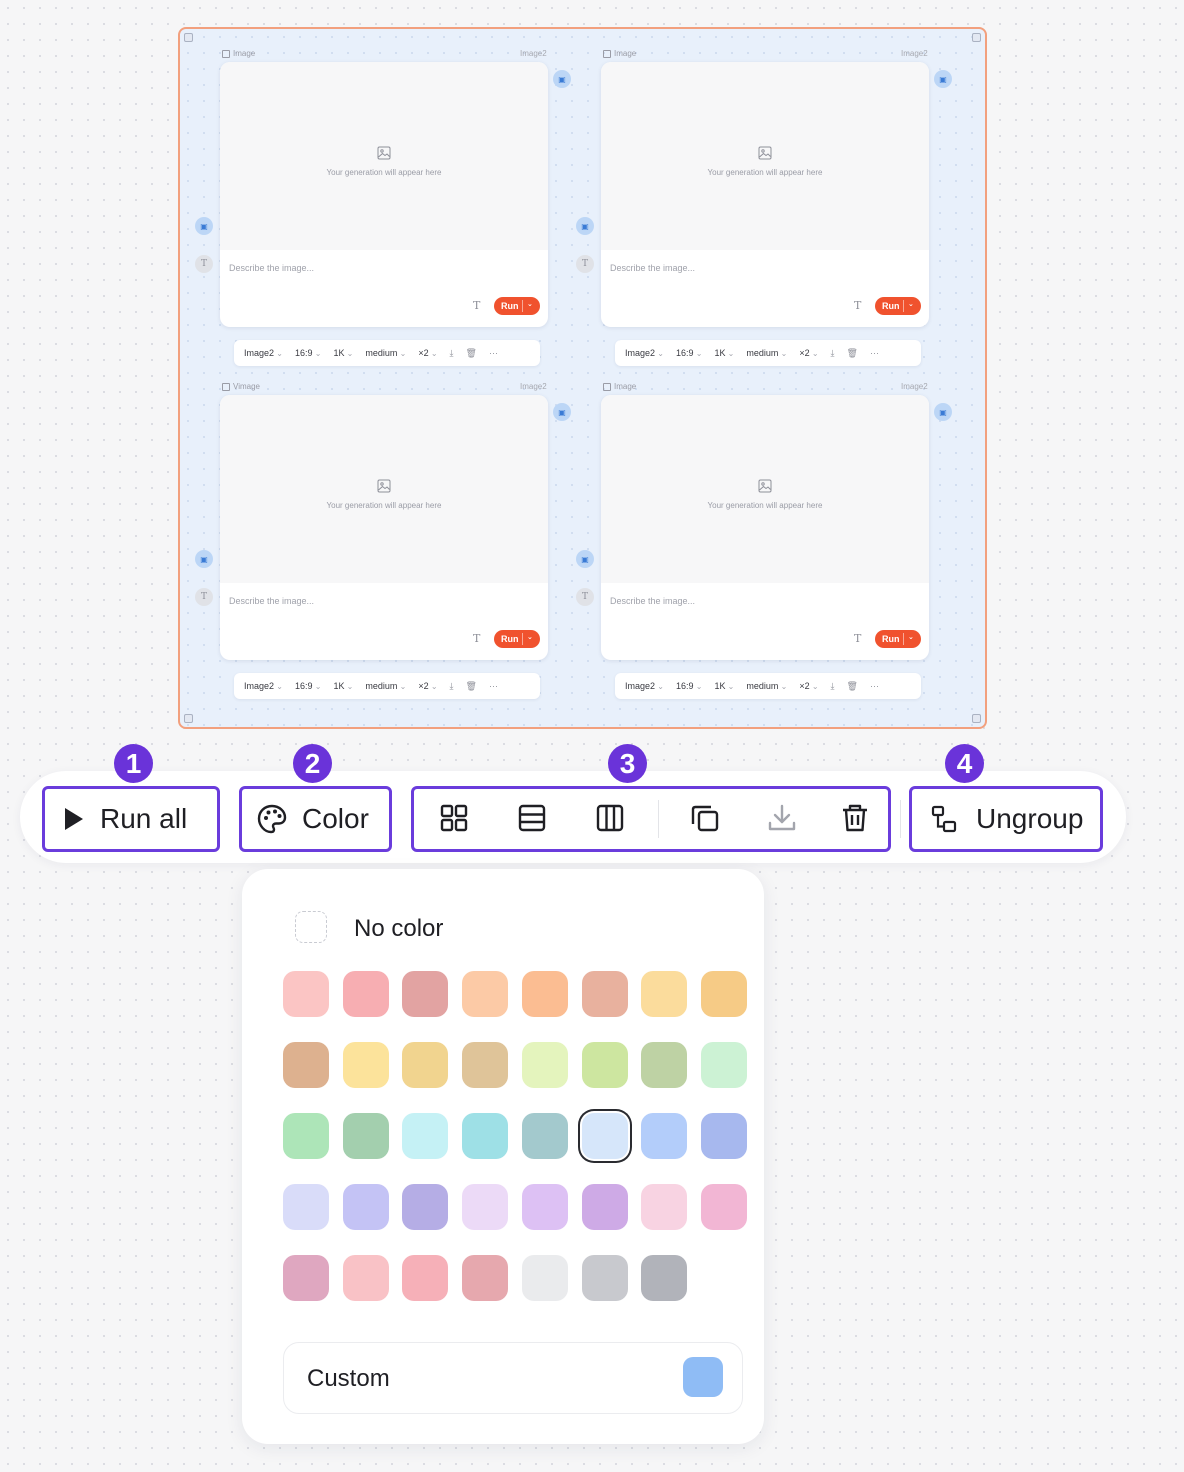 This screenshot has width=1184, height=1472. What do you see at coordinates (263, 686) in the screenshot?
I see `model-select: Image2` at bounding box center [263, 686].